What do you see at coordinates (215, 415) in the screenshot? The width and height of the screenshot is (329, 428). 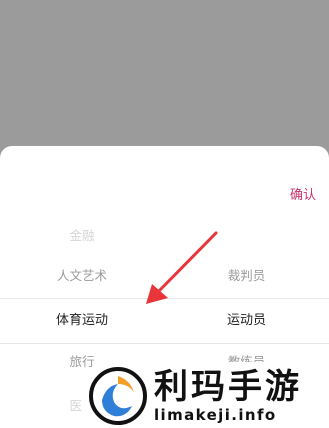 I see `watermark-url: limakeji.info` at bounding box center [215, 415].